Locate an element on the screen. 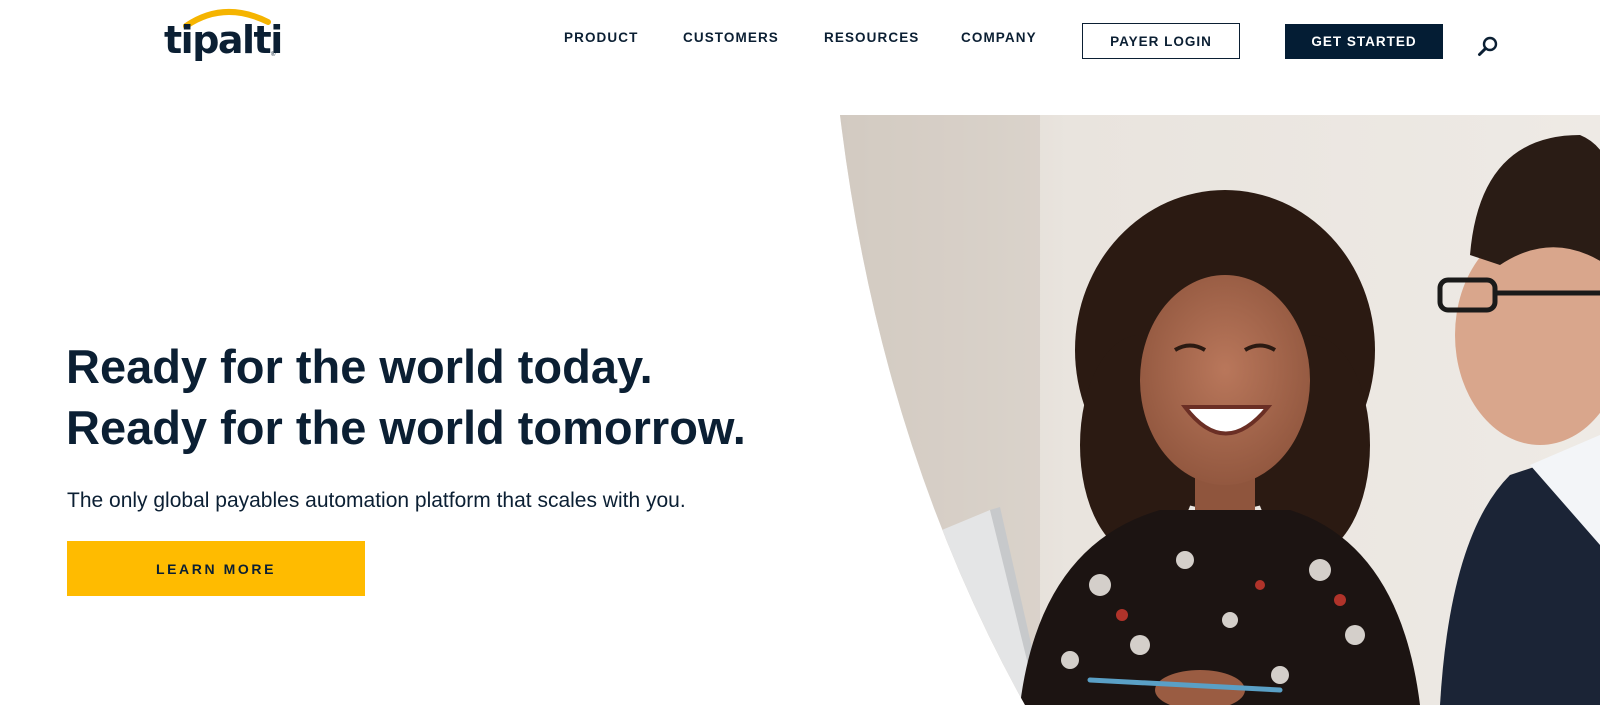 The height and width of the screenshot is (705, 1600). nav-product: PRODUCT is located at coordinates (601, 37).